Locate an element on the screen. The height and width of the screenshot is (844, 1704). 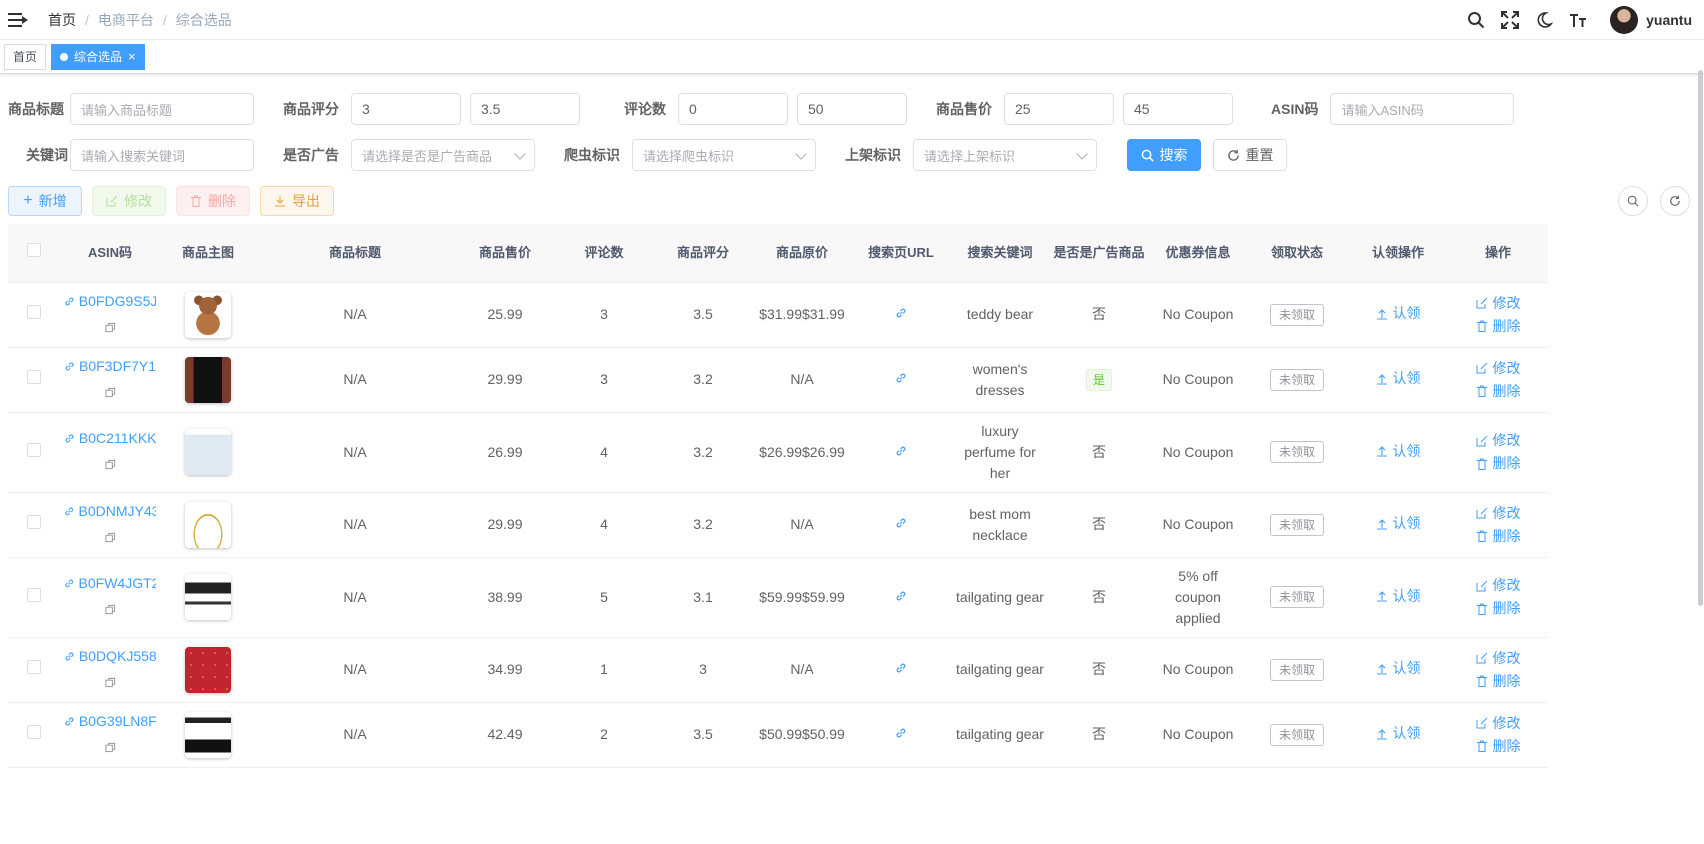
font-size-icon is located at coordinates (1578, 20).